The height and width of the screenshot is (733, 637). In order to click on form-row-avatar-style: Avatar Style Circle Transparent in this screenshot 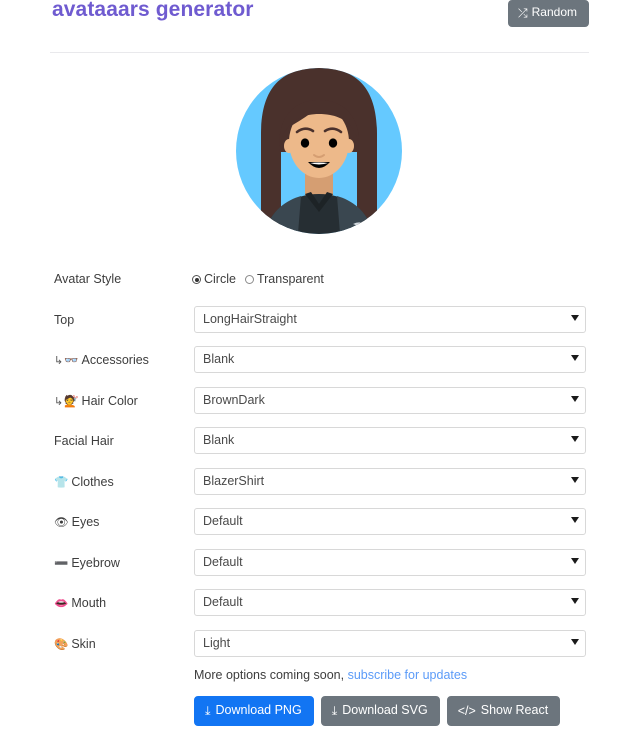, I will do `click(318, 282)`.